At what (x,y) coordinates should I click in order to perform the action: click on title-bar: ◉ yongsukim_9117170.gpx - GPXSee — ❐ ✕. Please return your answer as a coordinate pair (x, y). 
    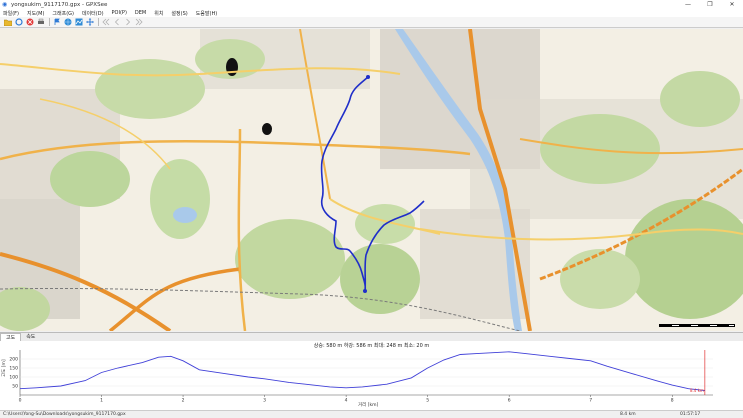
    Looking at the image, I should click on (371, 4).